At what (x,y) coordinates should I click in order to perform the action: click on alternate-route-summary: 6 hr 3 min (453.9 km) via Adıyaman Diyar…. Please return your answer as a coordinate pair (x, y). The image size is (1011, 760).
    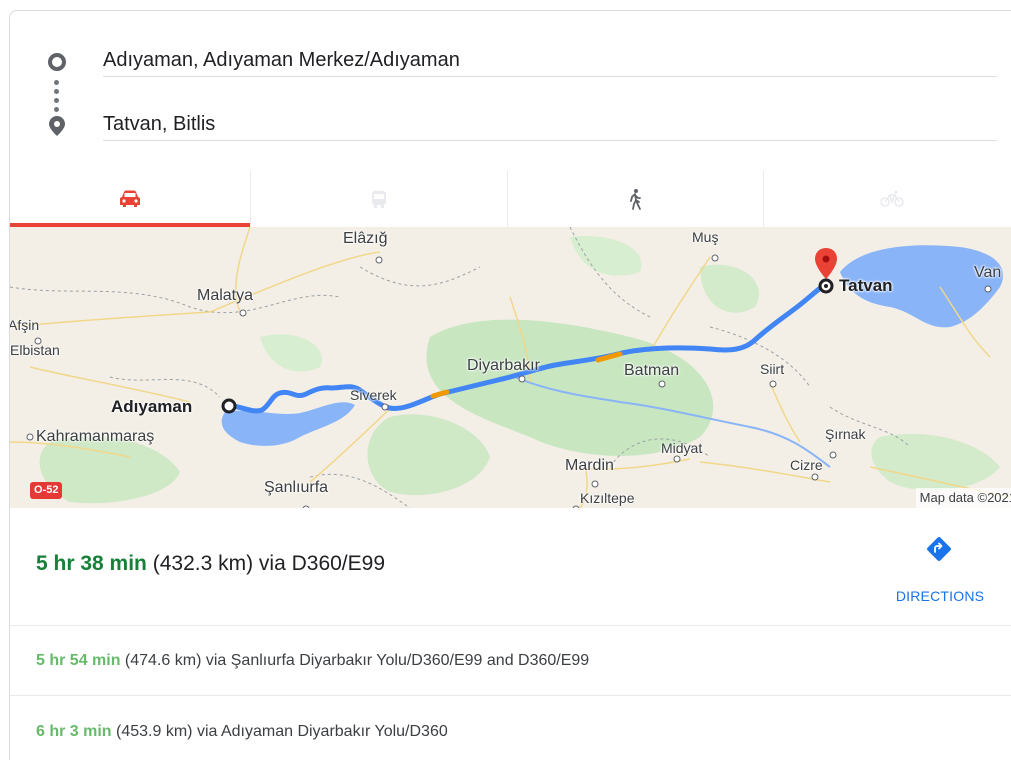
    Looking at the image, I should click on (242, 732).